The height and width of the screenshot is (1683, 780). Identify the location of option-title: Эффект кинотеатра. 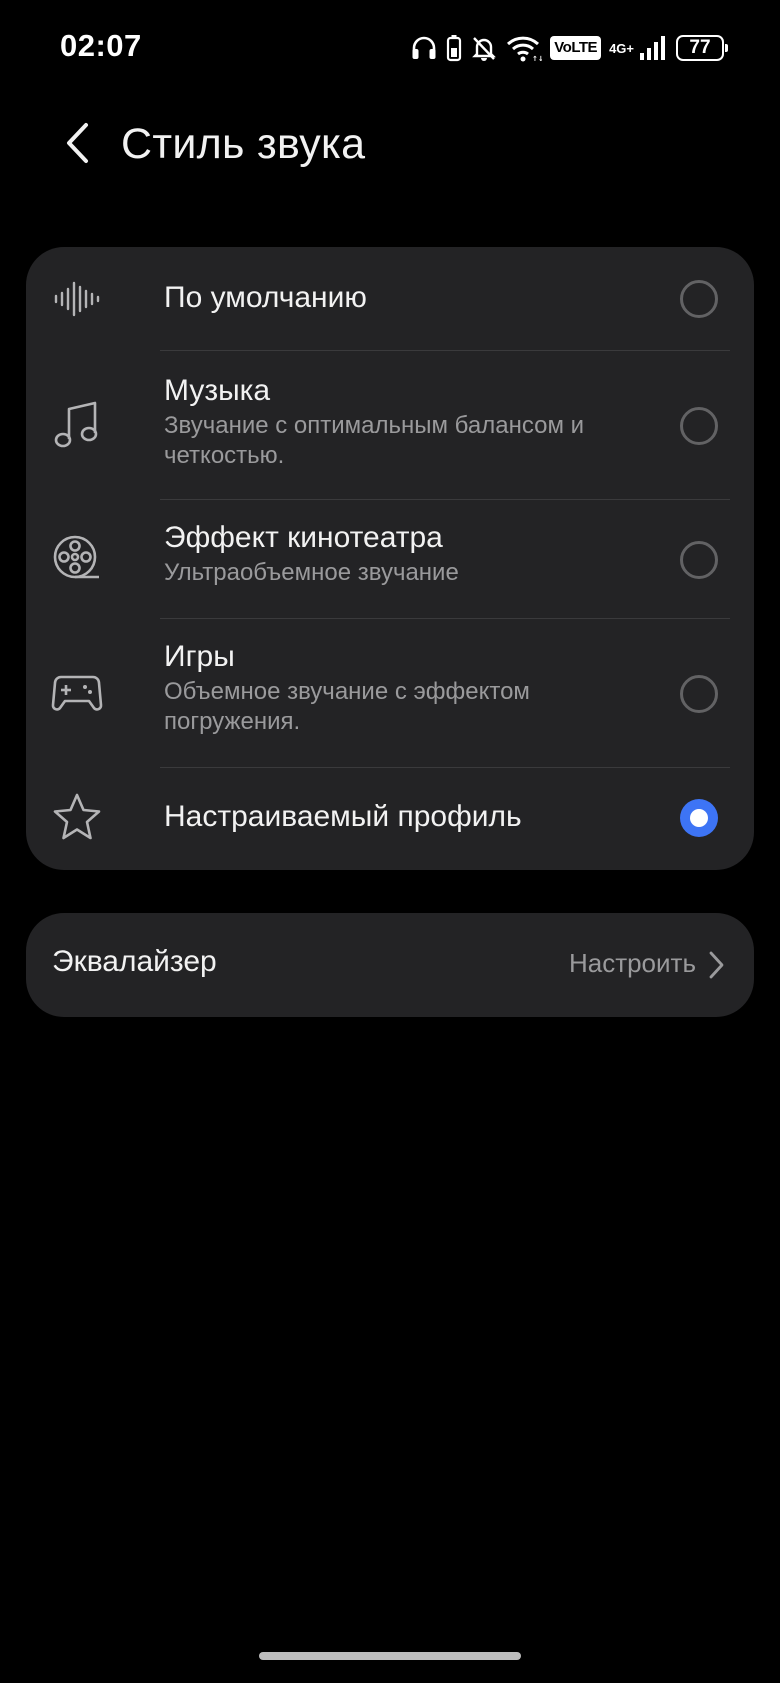
(303, 537).